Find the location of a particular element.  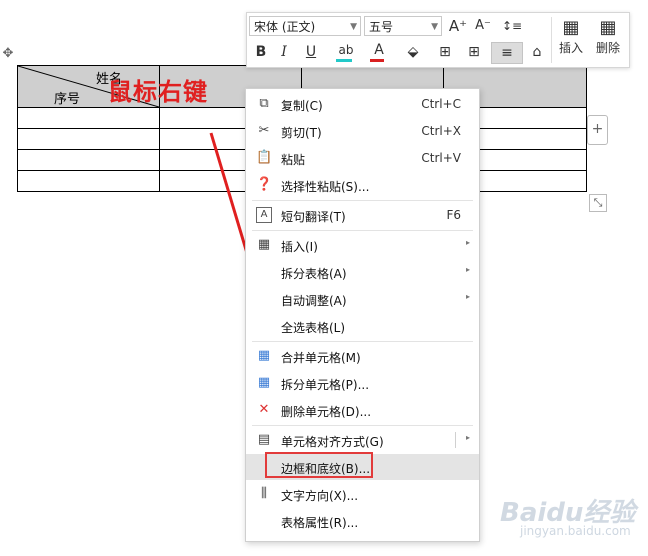

highlight-button: ab is located at coordinates (346, 51).